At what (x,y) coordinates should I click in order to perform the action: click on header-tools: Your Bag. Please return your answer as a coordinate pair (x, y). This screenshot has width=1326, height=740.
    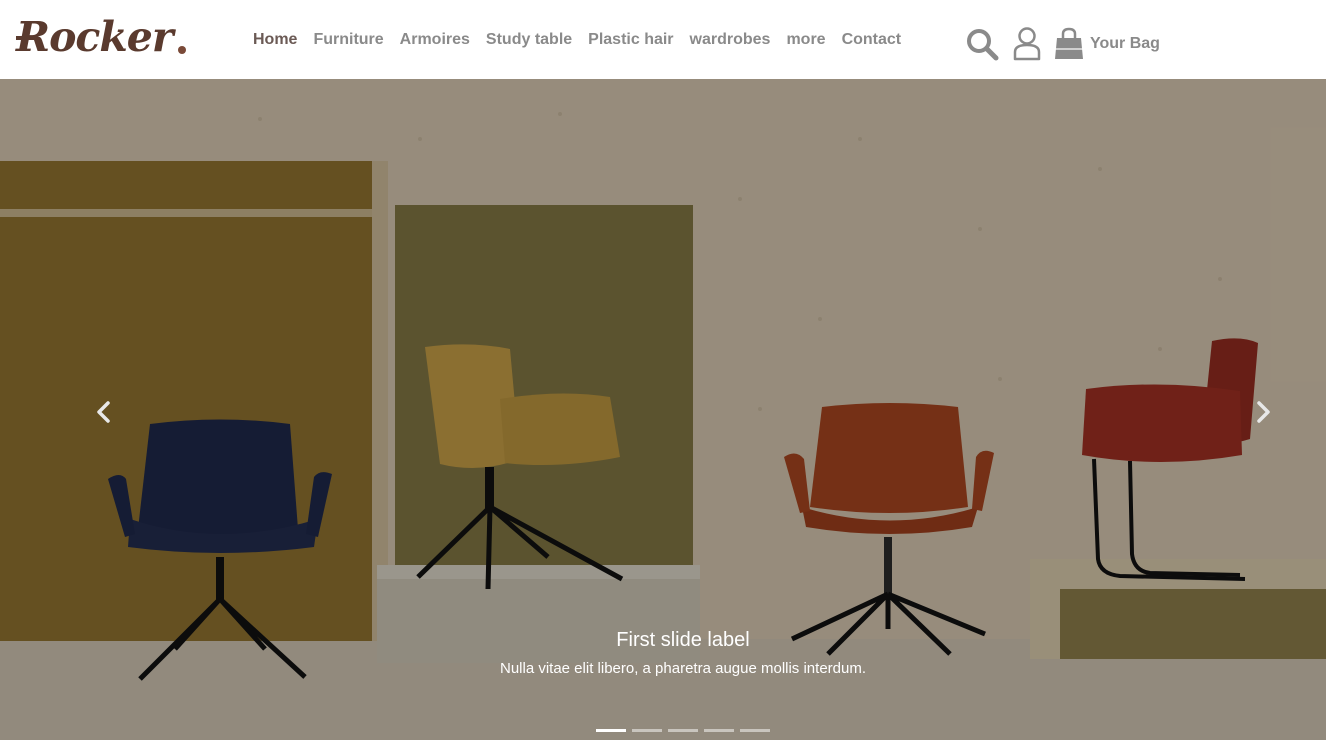
    Looking at the image, I should click on (1062, 44).